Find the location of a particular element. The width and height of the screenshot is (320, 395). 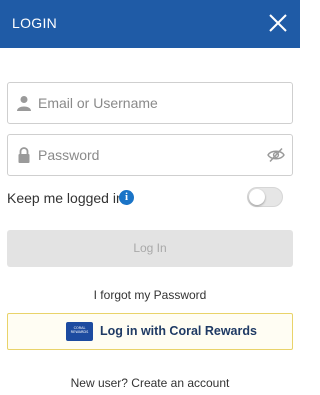

user-icon is located at coordinates (24, 103).